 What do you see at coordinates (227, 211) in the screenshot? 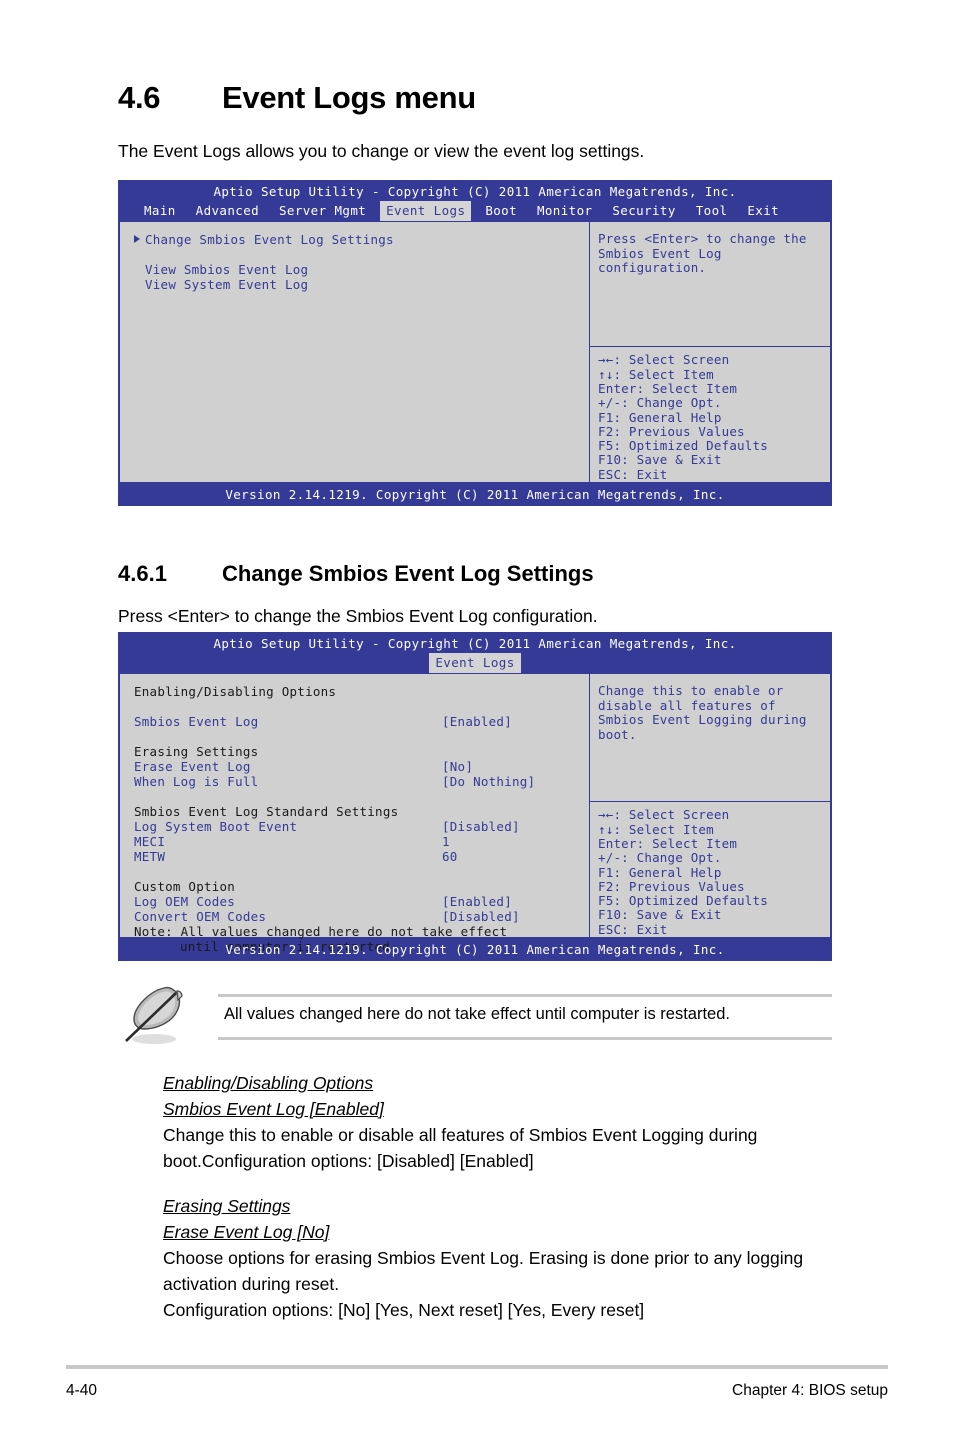
I see `tab-advanced: Advanced` at bounding box center [227, 211].